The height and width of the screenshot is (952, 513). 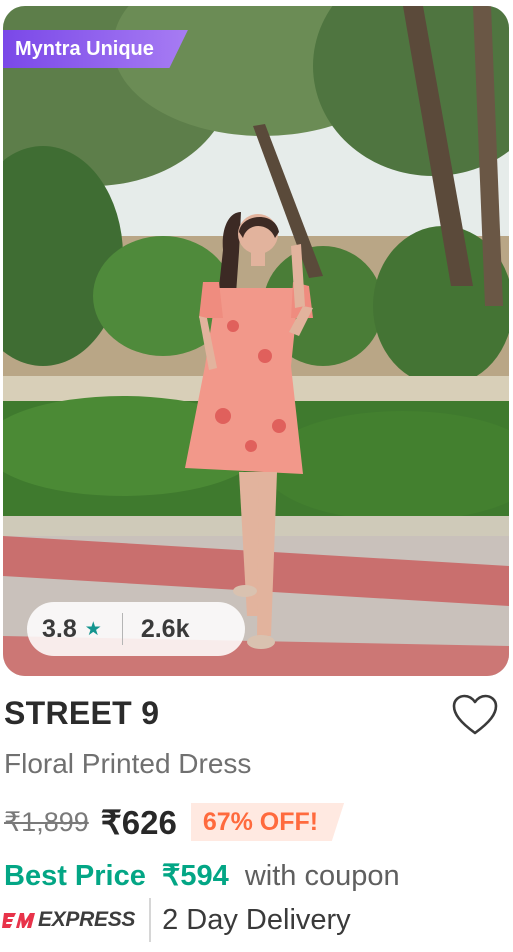 What do you see at coordinates (59, 628) in the screenshot?
I see `rating-value: 3.8` at bounding box center [59, 628].